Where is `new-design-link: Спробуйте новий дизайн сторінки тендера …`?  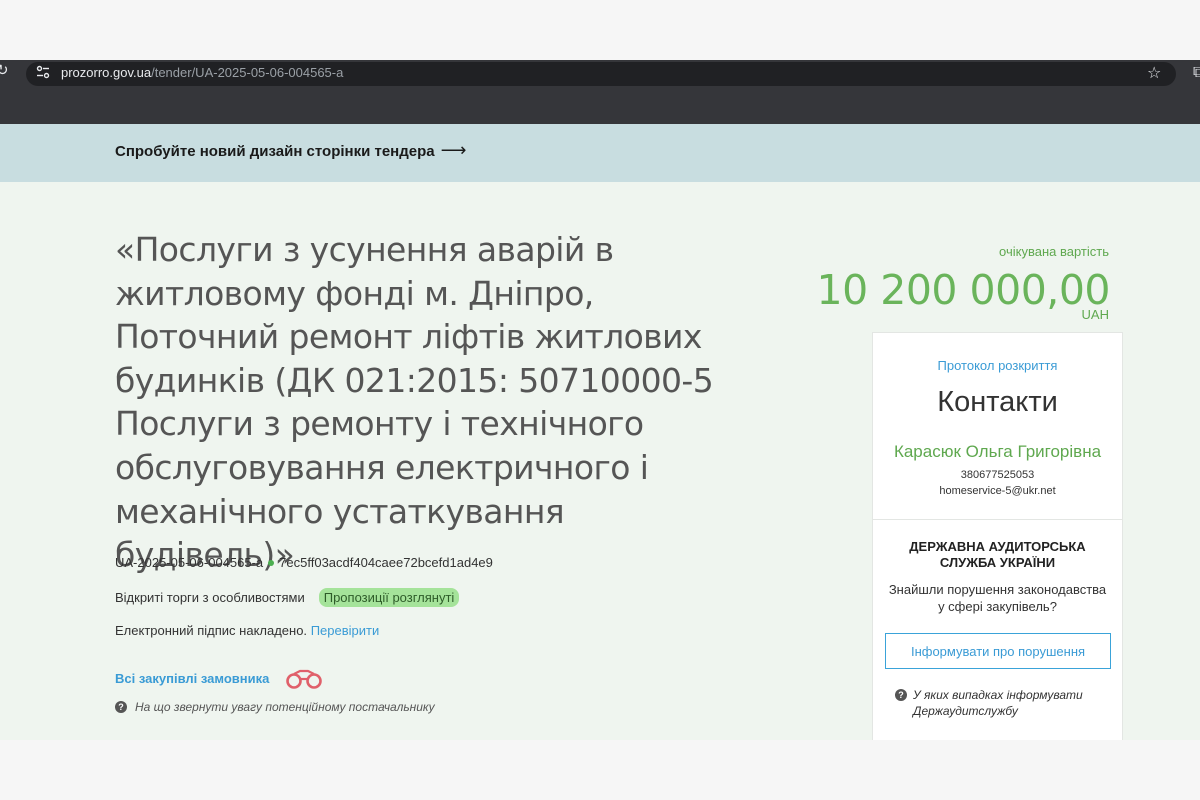
new-design-link: Спробуйте новий дизайн сторінки тендера … is located at coordinates (290, 151).